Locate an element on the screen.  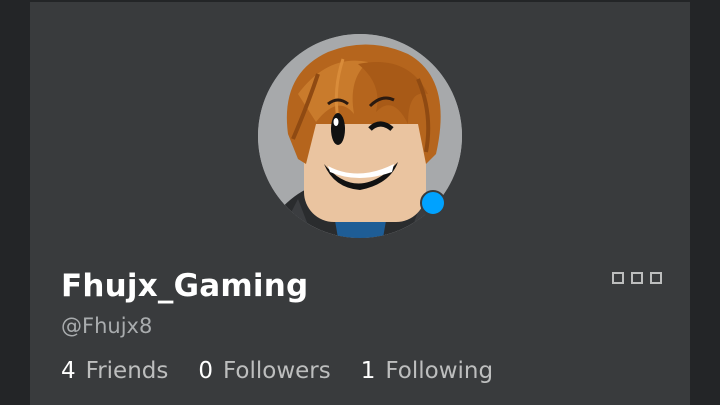
followers-stat: 0 Followers is located at coordinates (264, 371).